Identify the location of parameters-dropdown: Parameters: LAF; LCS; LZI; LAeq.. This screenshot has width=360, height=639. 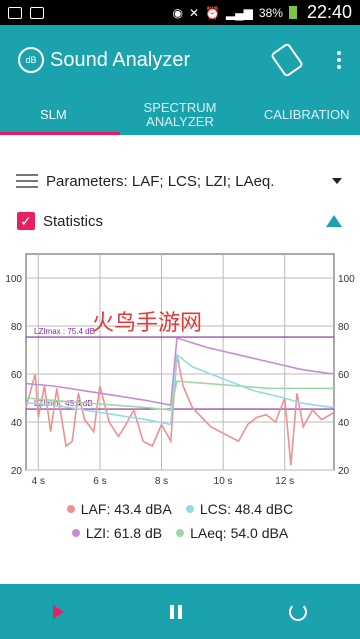
(180, 181).